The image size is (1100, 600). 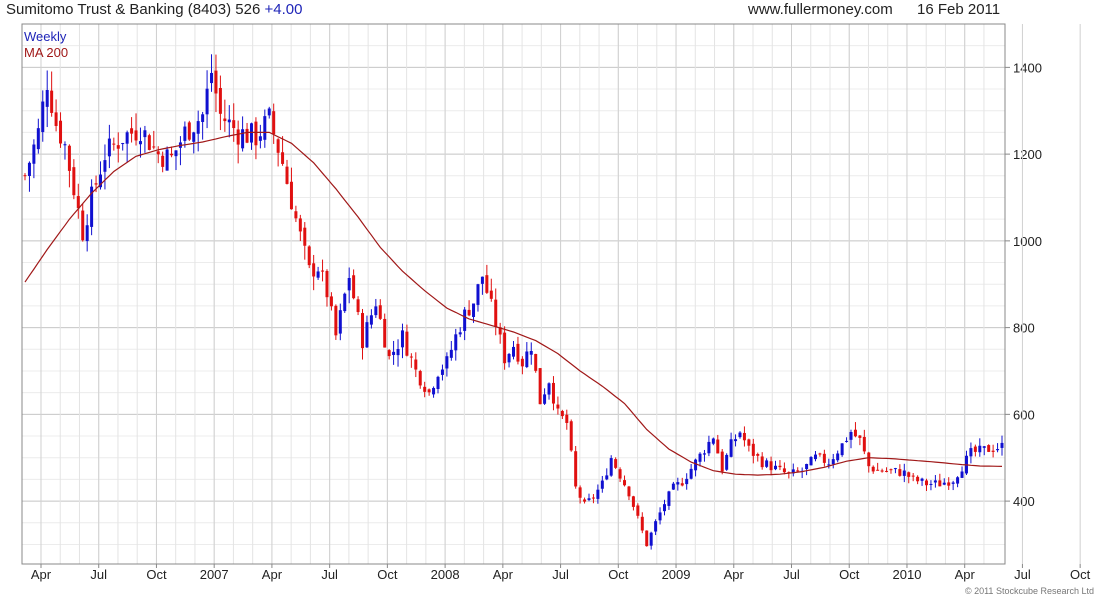 What do you see at coordinates (1027, 241) in the screenshot?
I see `y-tick-label: 1000` at bounding box center [1027, 241].